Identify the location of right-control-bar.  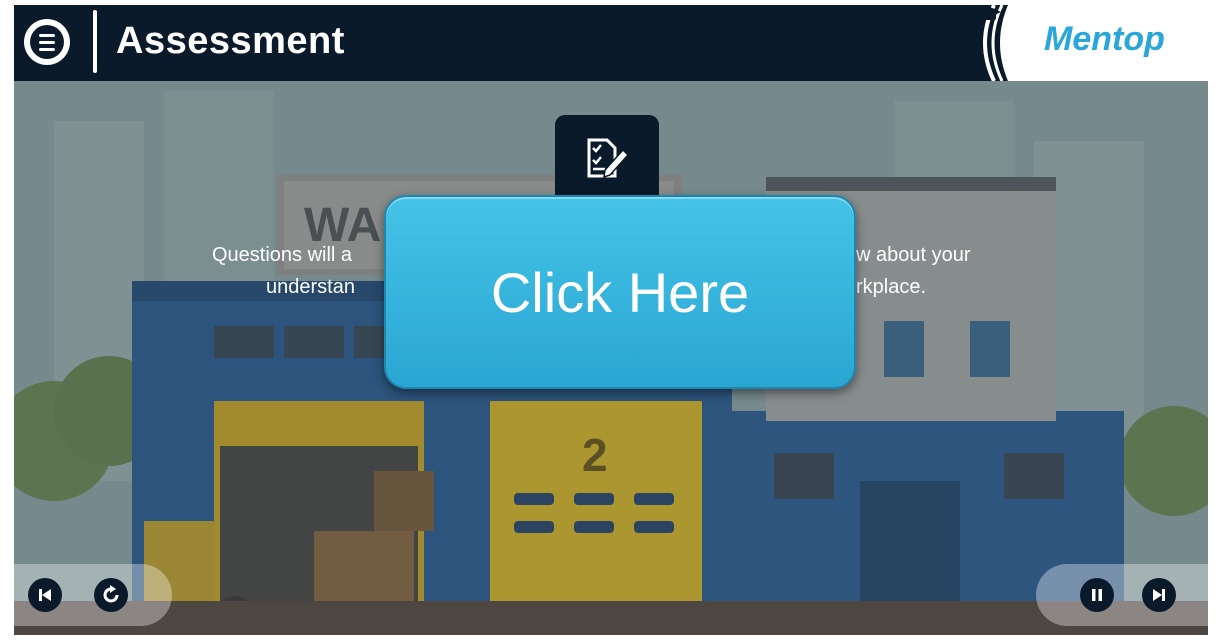
(1122, 595).